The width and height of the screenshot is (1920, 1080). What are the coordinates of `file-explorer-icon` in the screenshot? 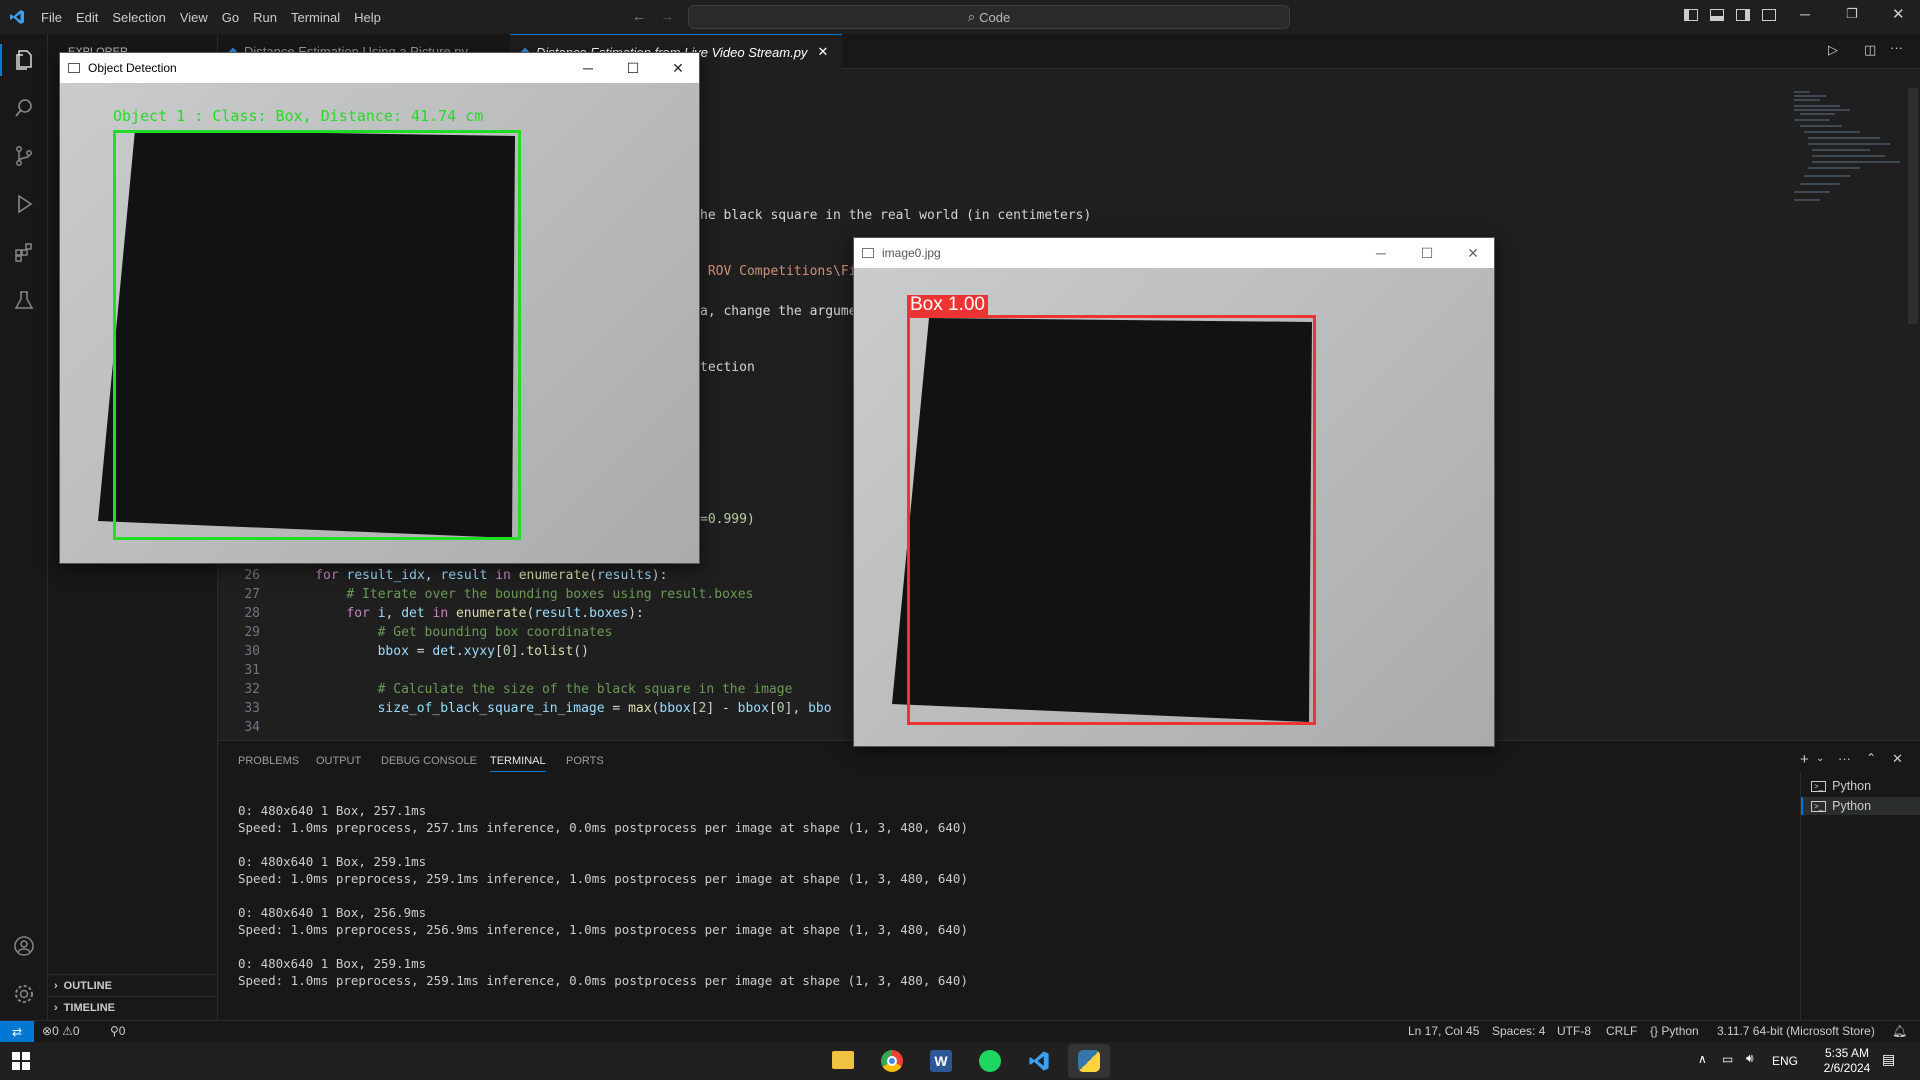 It's located at (843, 1060).